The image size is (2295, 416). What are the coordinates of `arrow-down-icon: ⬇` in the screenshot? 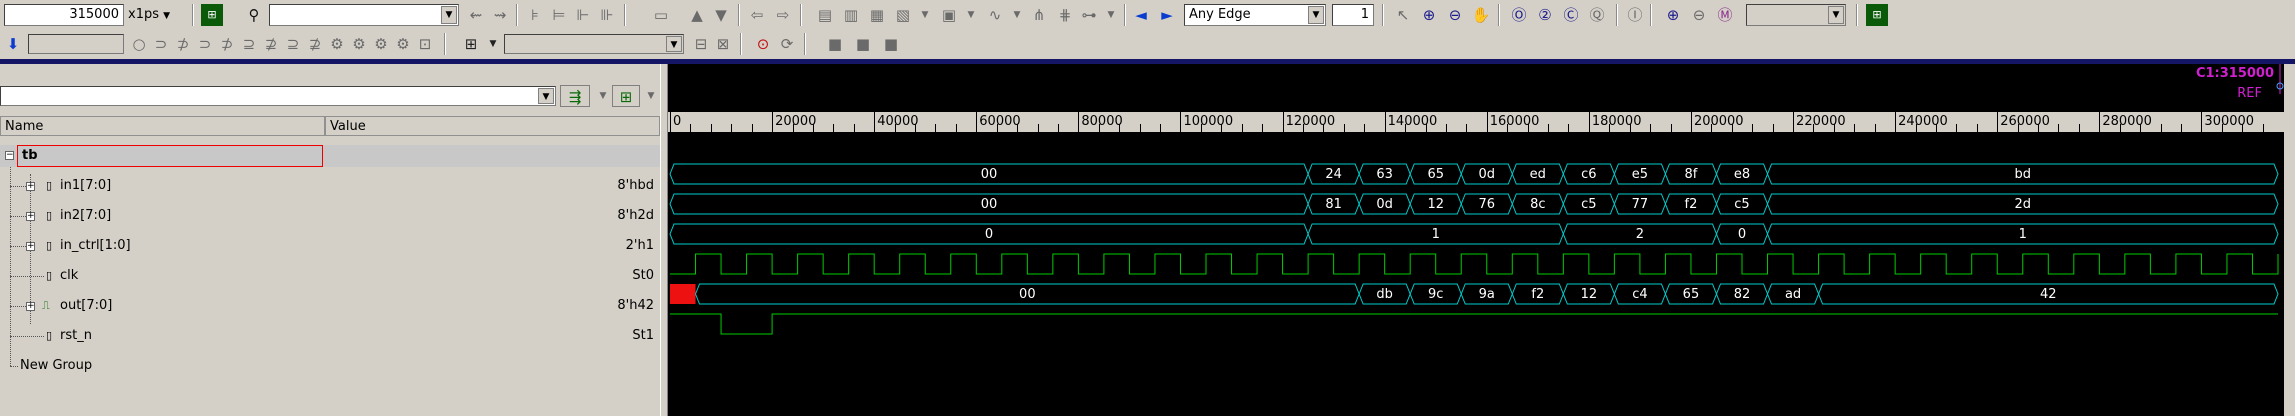 It's located at (13, 44).